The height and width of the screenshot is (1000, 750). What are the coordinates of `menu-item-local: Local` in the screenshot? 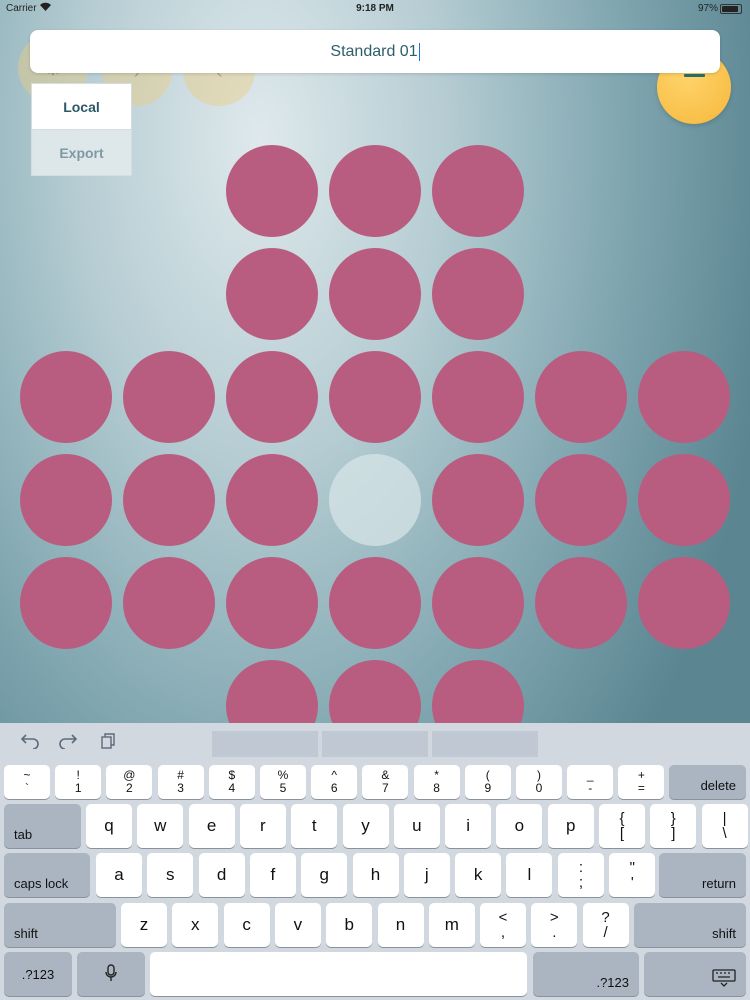 It's located at (81, 106).